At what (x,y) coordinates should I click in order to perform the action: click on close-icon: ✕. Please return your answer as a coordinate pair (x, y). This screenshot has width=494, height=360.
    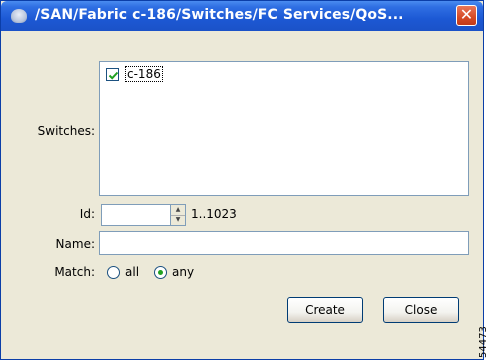
    Looking at the image, I should click on (466, 14).